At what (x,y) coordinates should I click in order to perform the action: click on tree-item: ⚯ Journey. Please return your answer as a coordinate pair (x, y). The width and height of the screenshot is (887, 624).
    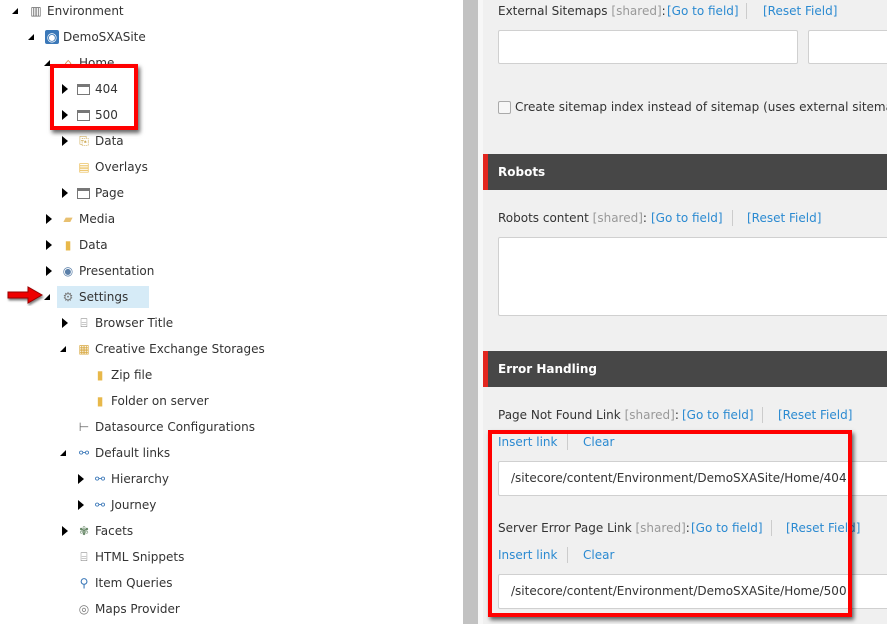
    Looking at the image, I should click on (230, 505).